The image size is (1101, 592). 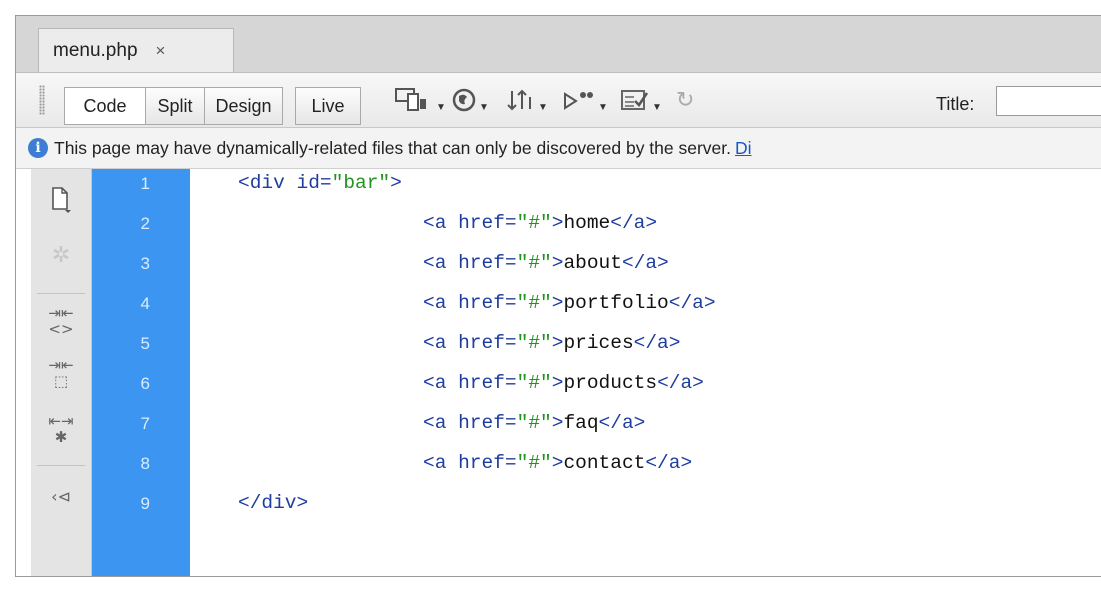 What do you see at coordinates (587, 223) in the screenshot?
I see `link-text: home` at bounding box center [587, 223].